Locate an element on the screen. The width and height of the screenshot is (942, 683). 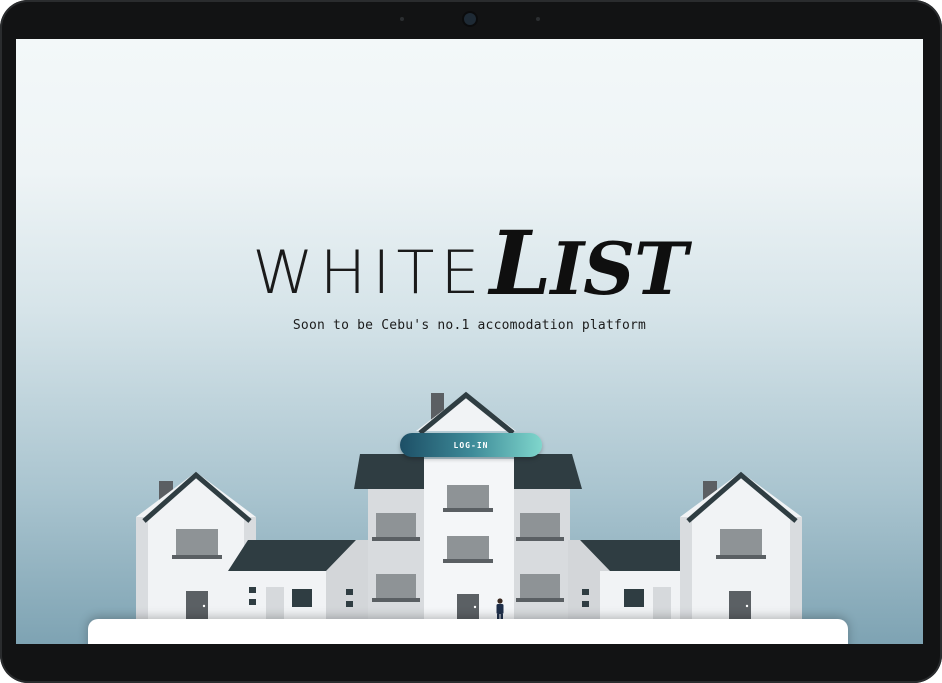
proximity-sensor is located at coordinates (402, 19).